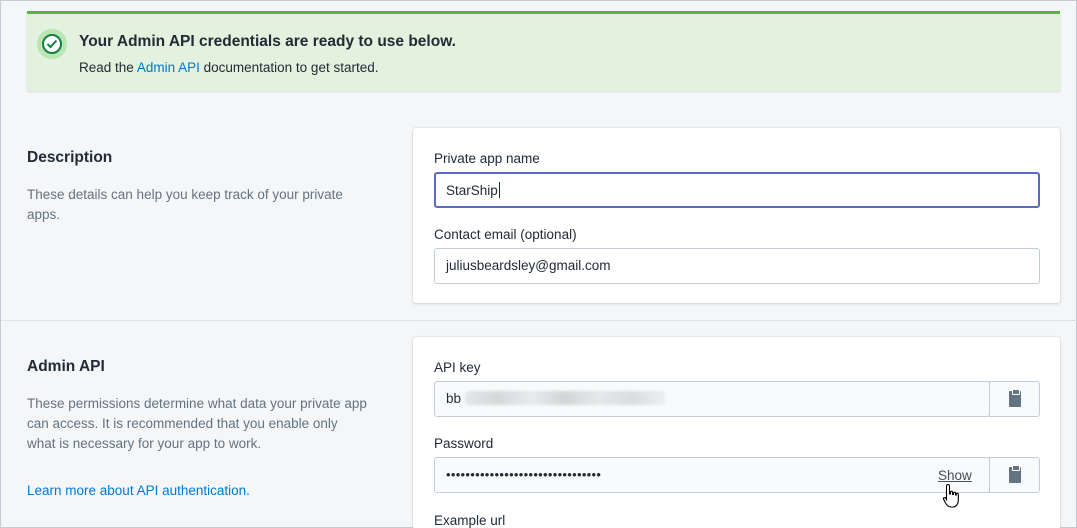 Image resolution: width=1077 pixels, height=528 pixels. What do you see at coordinates (565, 398) in the screenshot?
I see `redacted-key` at bounding box center [565, 398].